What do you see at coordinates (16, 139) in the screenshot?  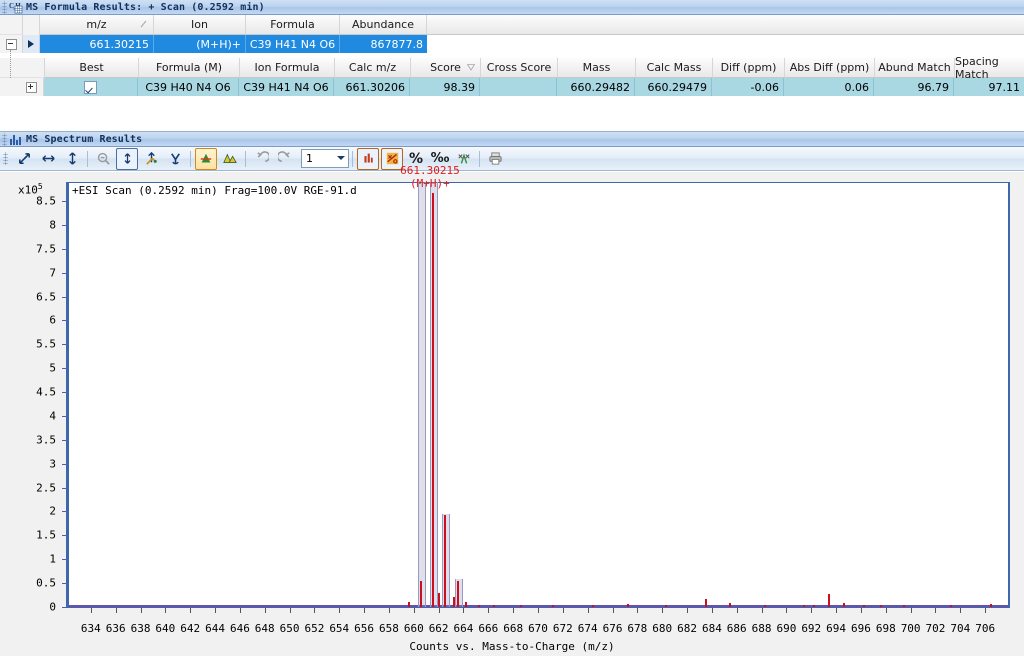 I see `bar-chart-icon` at bounding box center [16, 139].